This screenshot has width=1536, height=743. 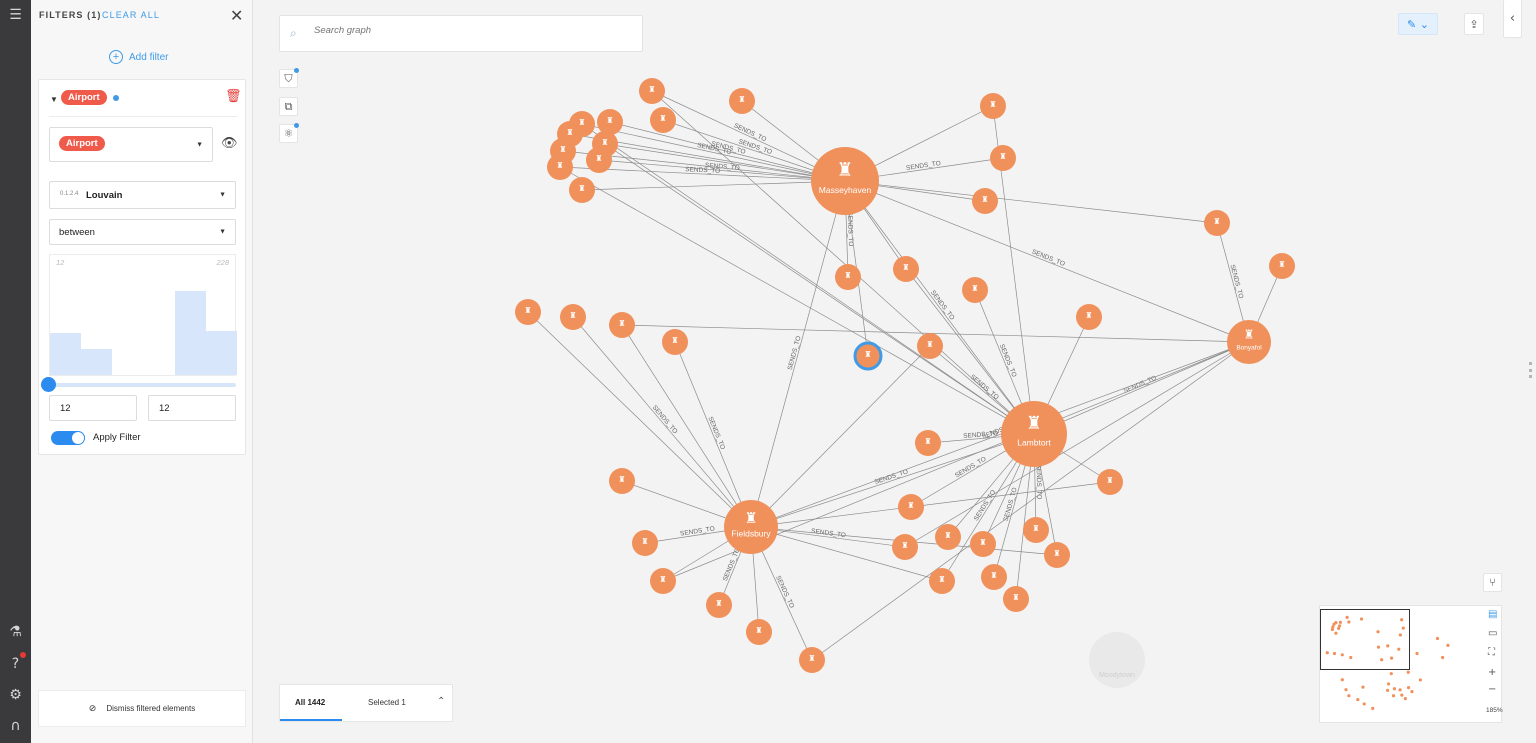 What do you see at coordinates (1418, 24) in the screenshot?
I see `edit-mode-button: ✎ ⌄` at bounding box center [1418, 24].